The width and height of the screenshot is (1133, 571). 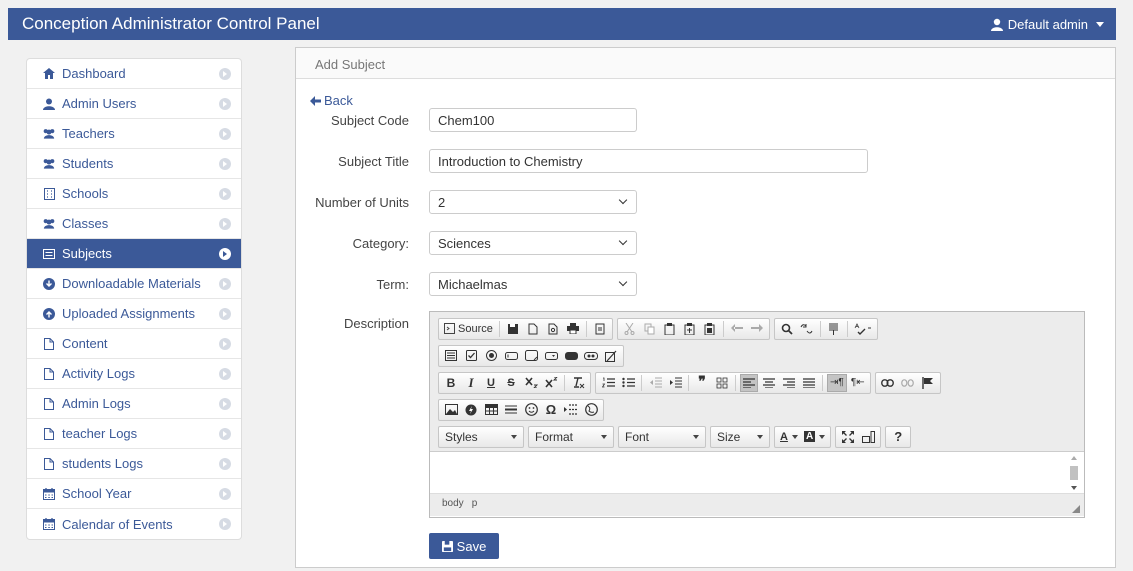 I want to click on editor-content-area, so click(x=757, y=473).